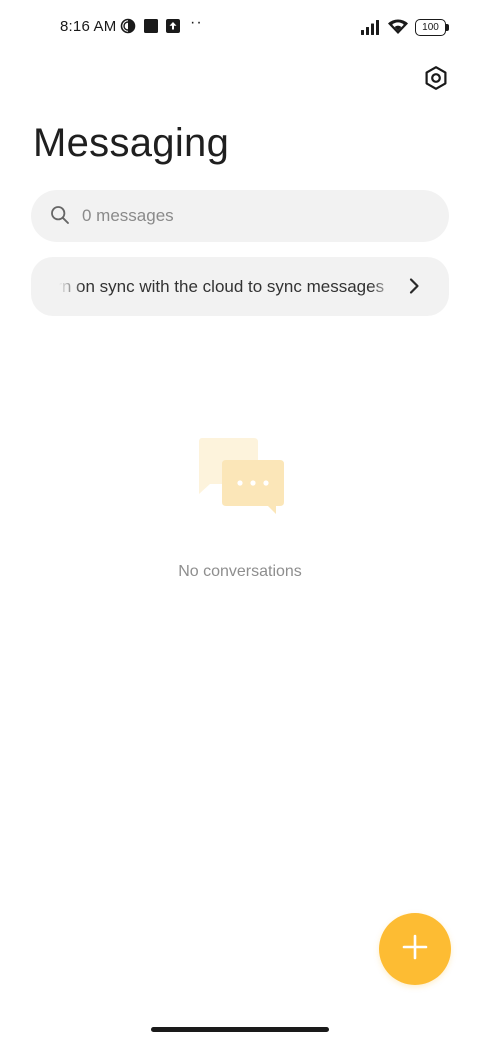 The image size is (480, 1040). I want to click on empty-state-message: No conversations, so click(240, 571).